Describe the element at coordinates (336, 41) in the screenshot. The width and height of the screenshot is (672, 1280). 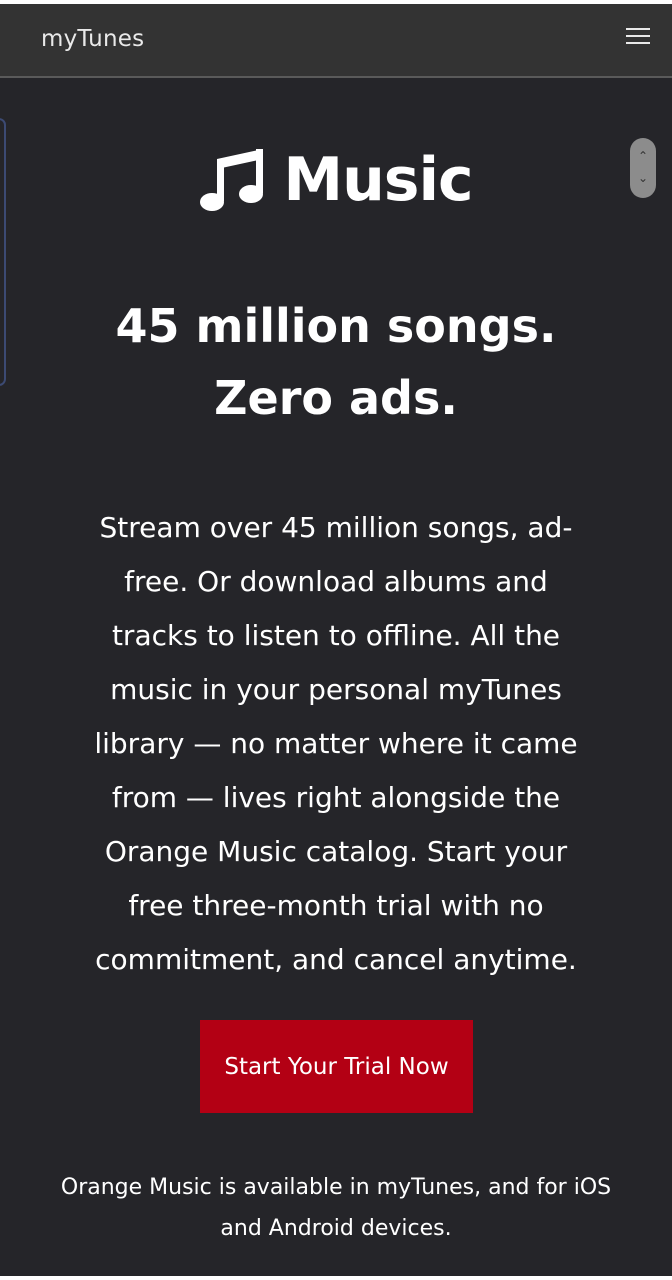
I see `top-navbar: myTunes` at that location.